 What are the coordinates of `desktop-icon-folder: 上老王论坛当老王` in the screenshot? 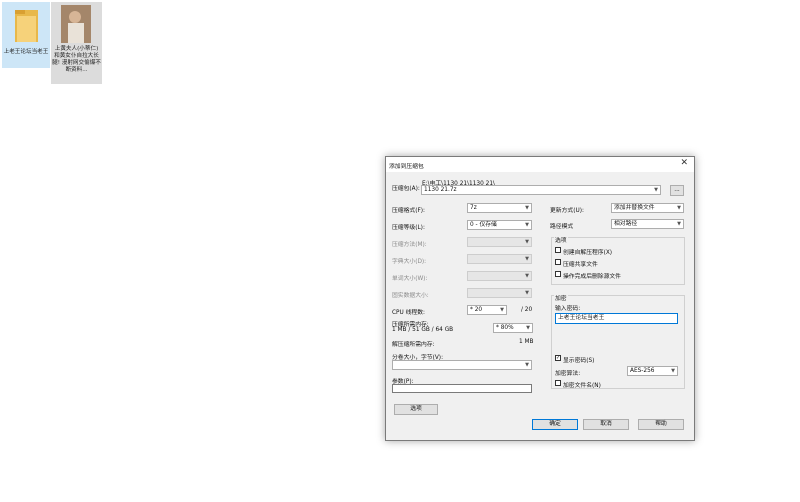 It's located at (26, 35).